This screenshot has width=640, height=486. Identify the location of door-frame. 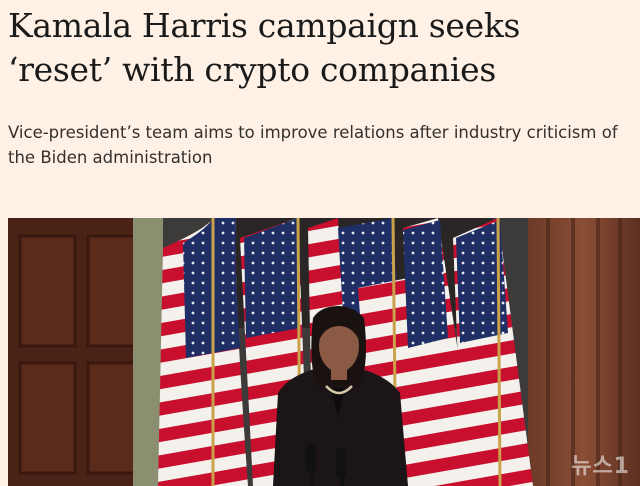
(148, 352).